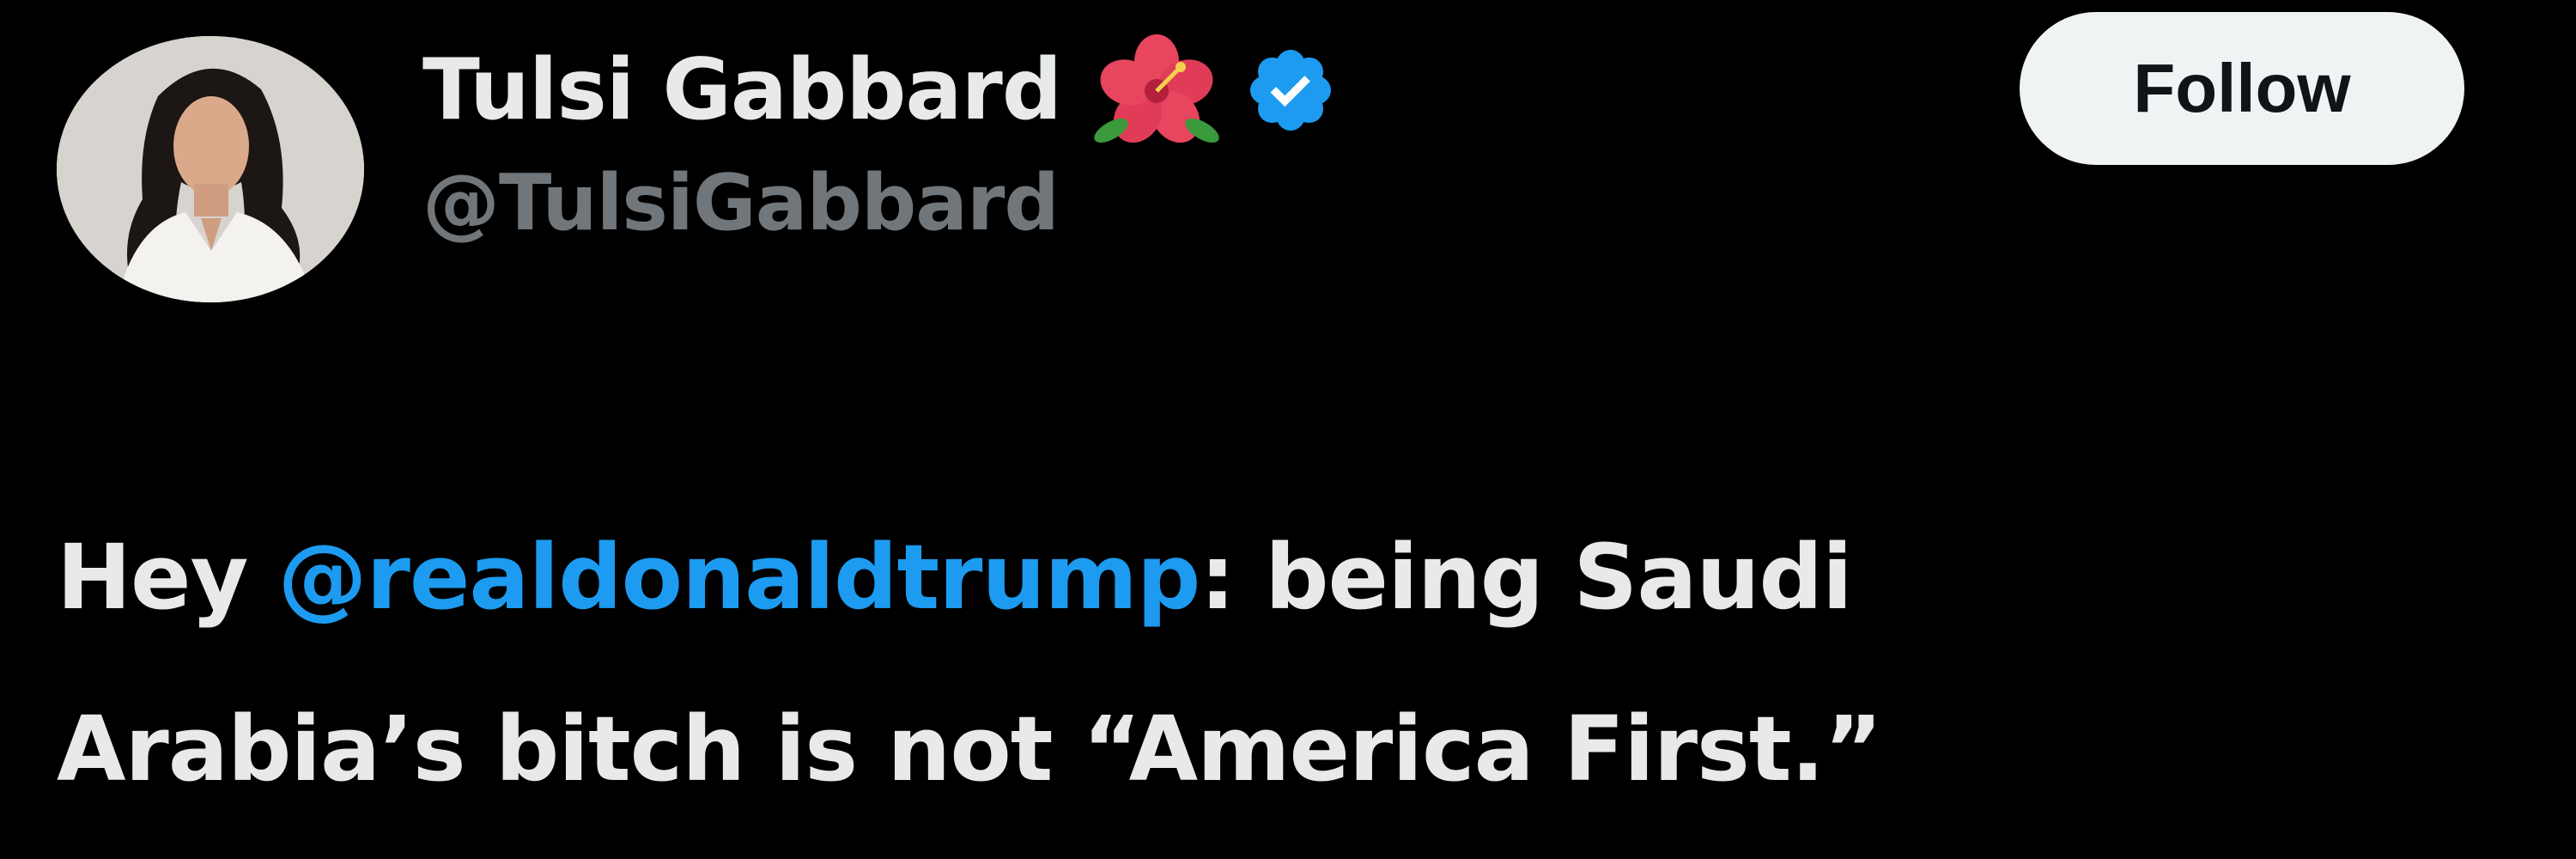  Describe the element at coordinates (742, 90) in the screenshot. I see `author-display-name: Tulsi Gabbard` at that location.